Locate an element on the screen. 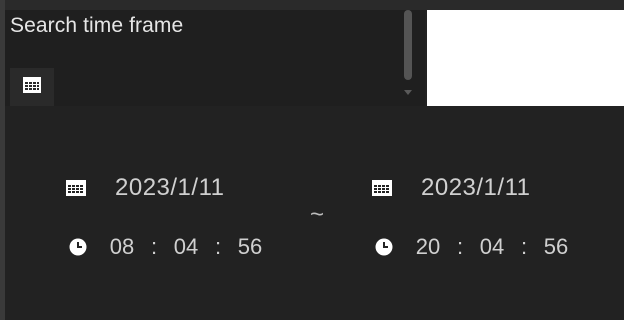 This screenshot has height=320, width=624. end-minute-field: 04 is located at coordinates (492, 247).